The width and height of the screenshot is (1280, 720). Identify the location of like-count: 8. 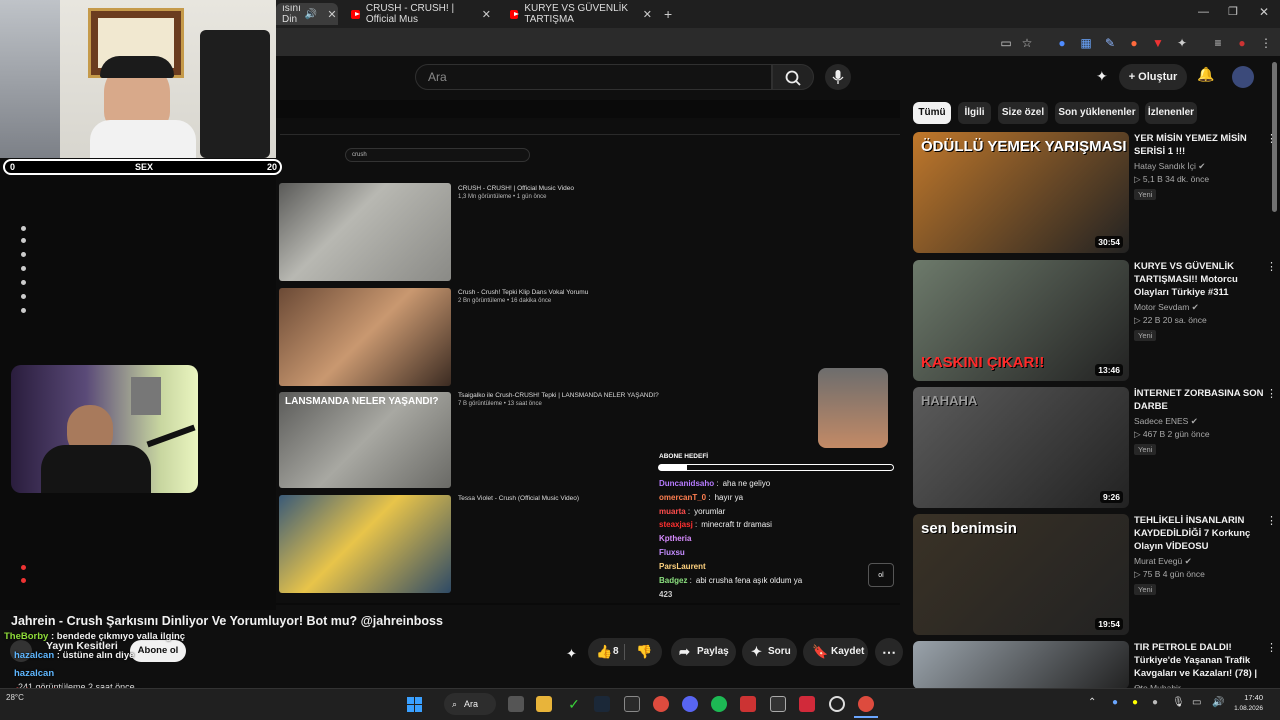
(616, 651).